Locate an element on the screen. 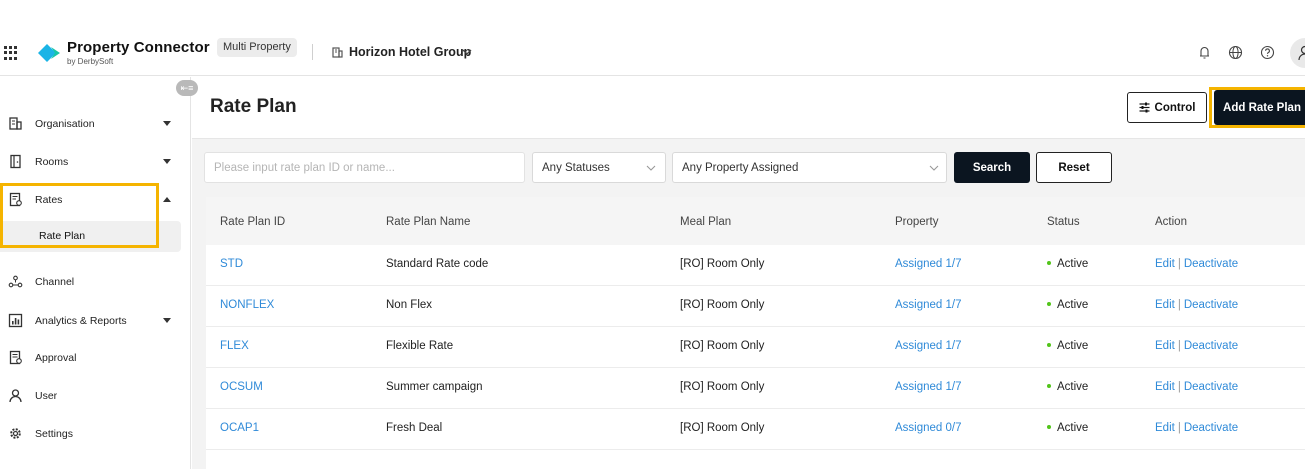 The width and height of the screenshot is (1305, 469). control-button: Control is located at coordinates (1167, 107).